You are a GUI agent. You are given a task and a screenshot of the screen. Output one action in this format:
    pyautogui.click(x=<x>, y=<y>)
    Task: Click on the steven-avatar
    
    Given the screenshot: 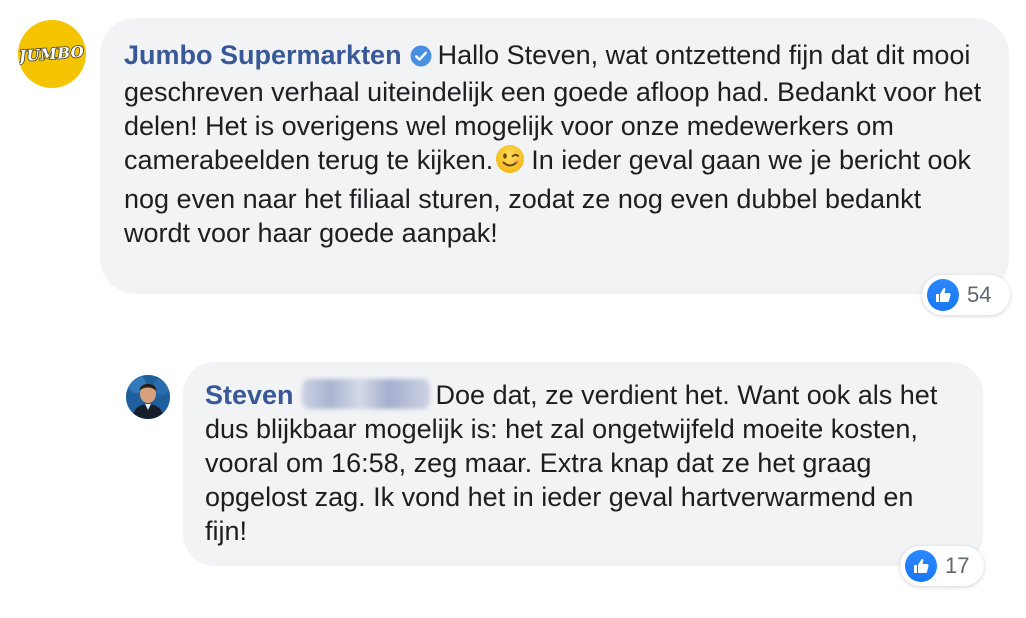 What is the action you would take?
    pyautogui.click(x=148, y=397)
    